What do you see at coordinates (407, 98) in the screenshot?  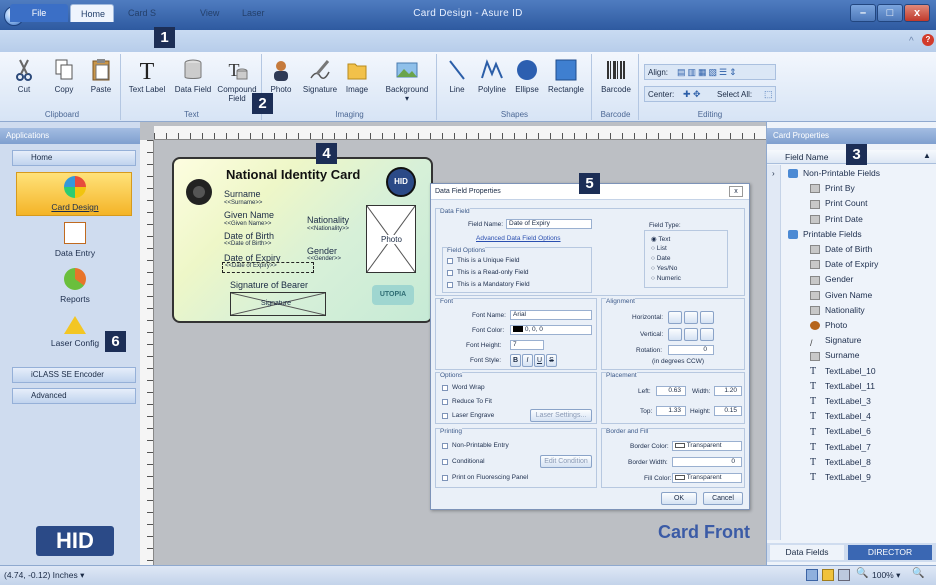 I see `background-dropdown-icon: ▾` at bounding box center [407, 98].